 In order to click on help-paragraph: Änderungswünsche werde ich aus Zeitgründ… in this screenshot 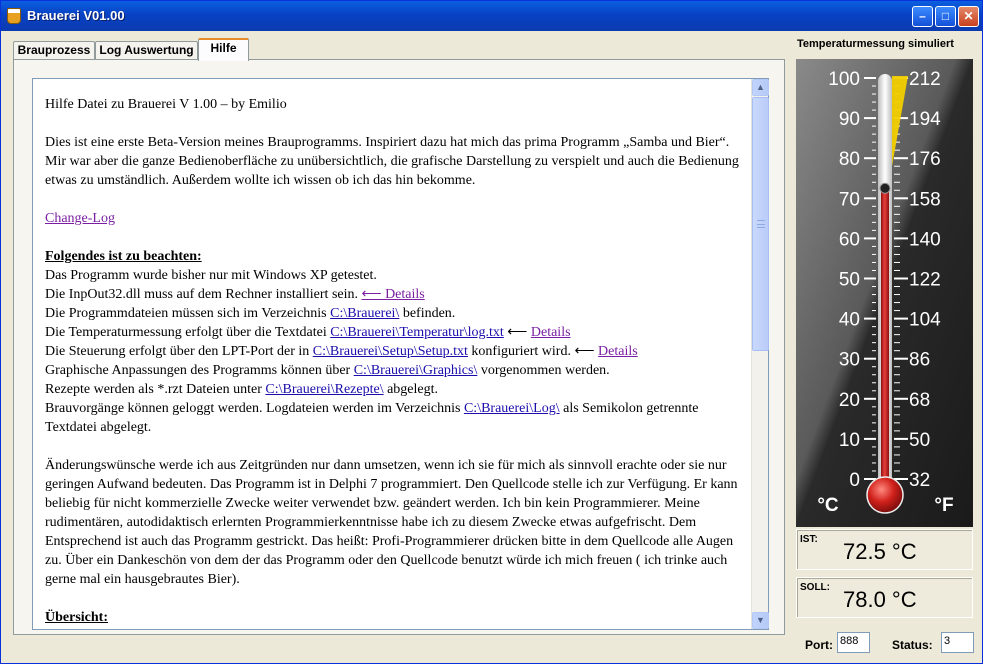, I will do `click(391, 522)`.